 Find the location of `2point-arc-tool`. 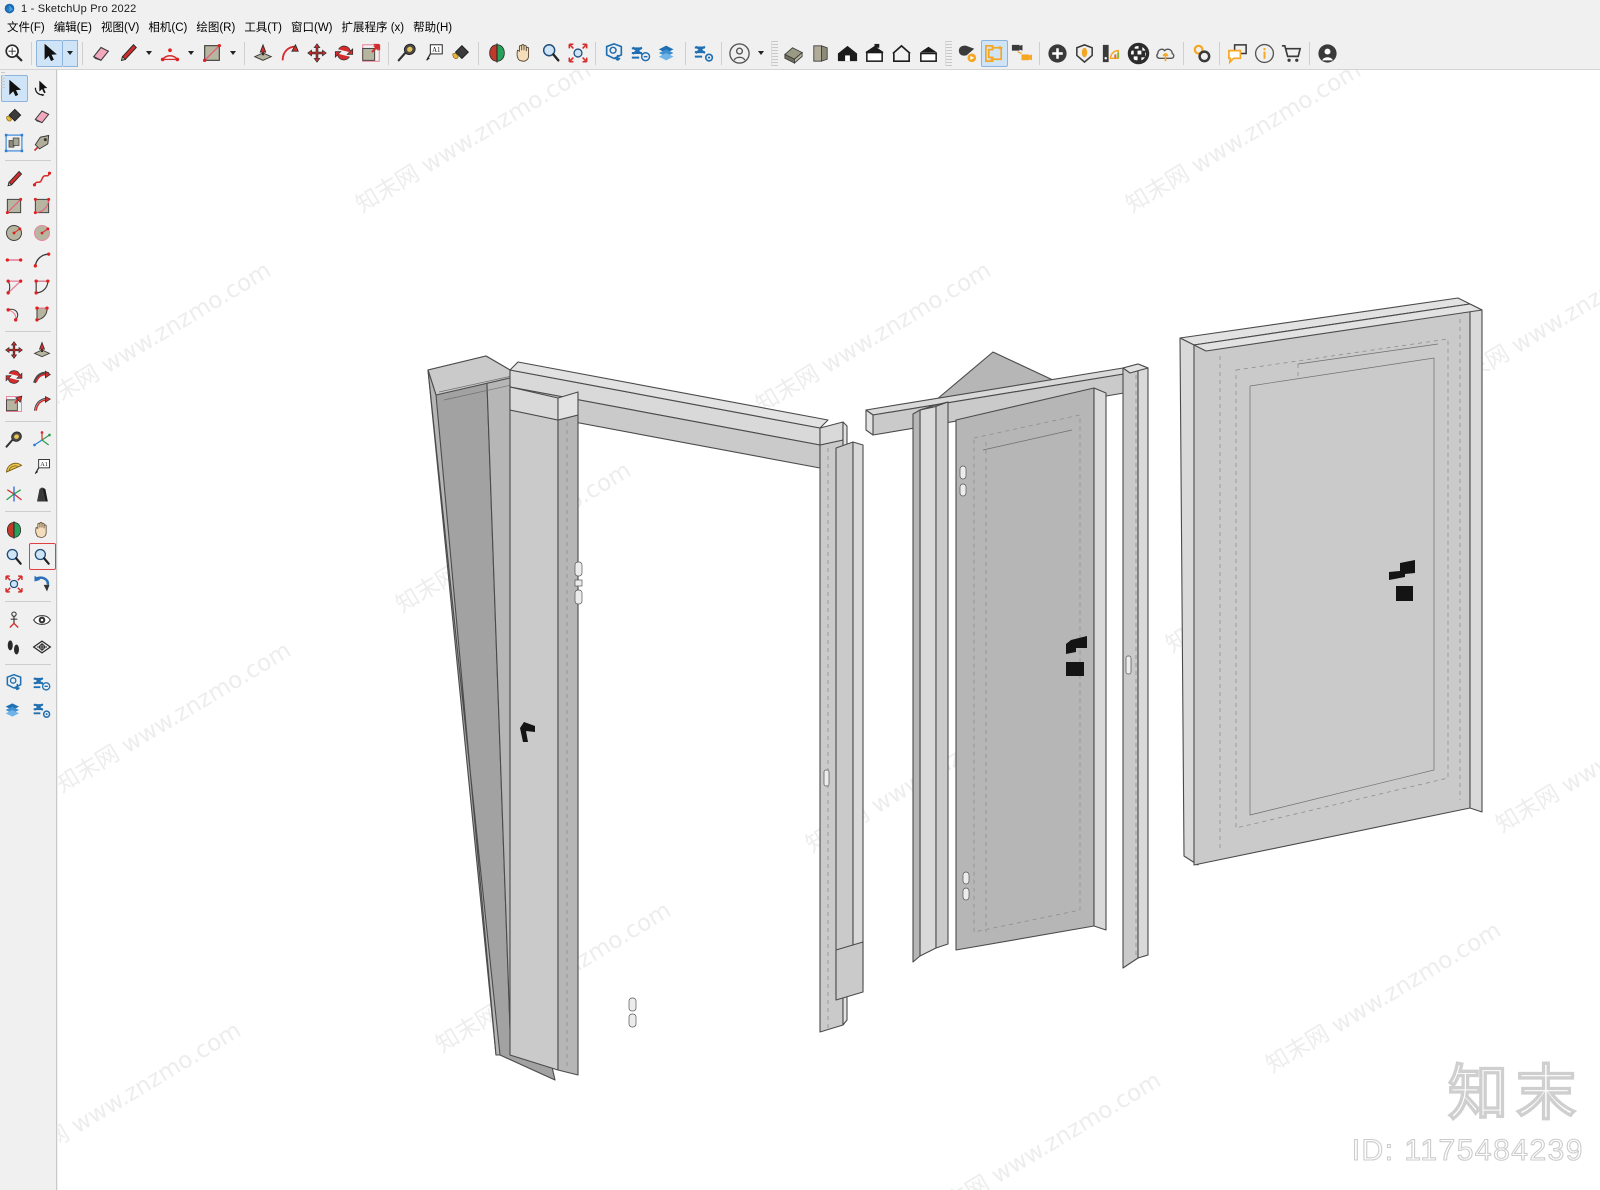

2point-arc-tool is located at coordinates (14, 259).